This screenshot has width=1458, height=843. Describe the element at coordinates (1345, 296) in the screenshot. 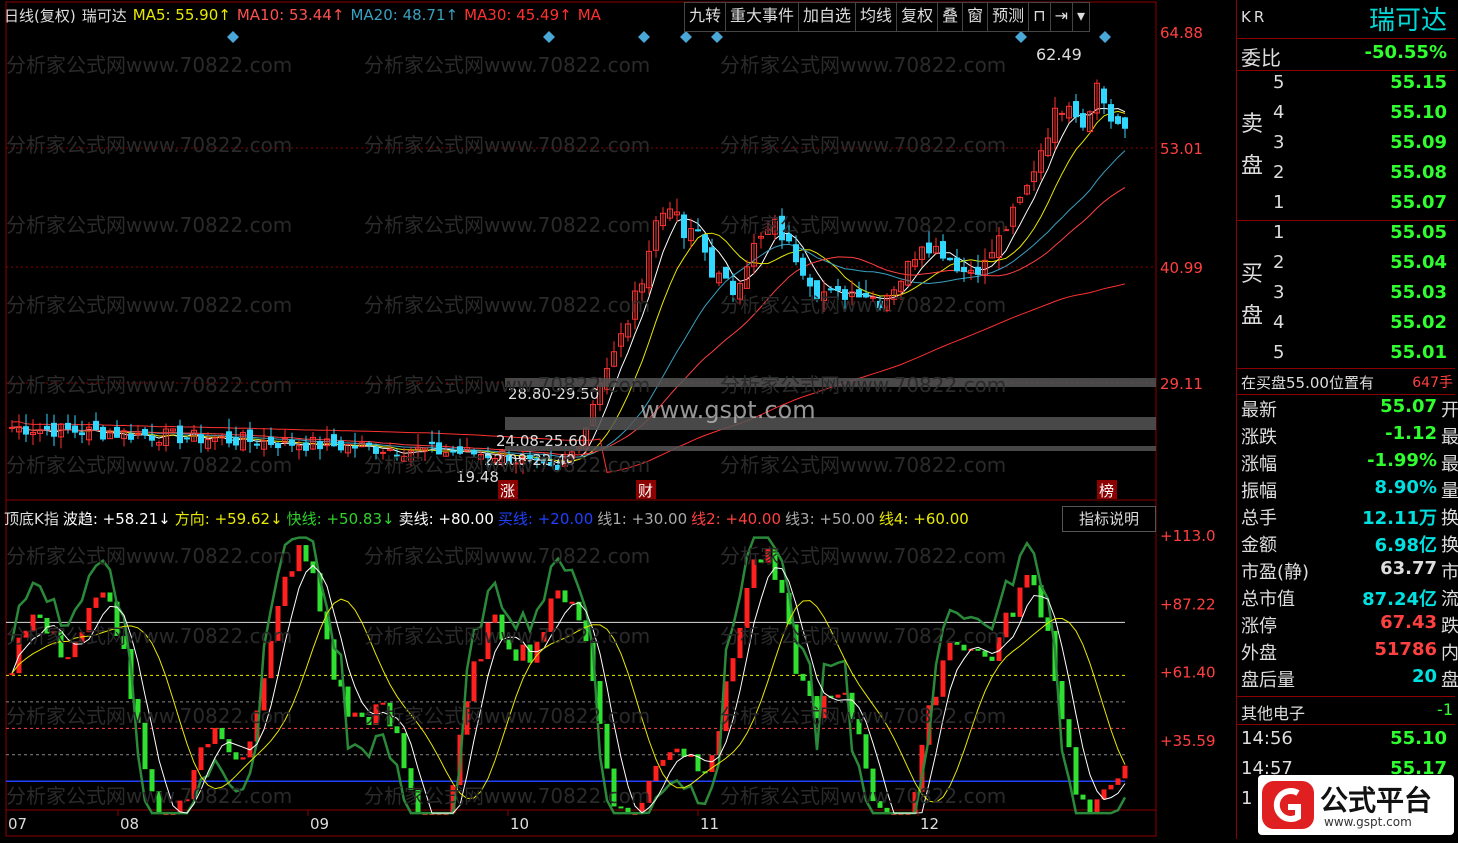

I see `buy-level-row: 3 55.03` at that location.